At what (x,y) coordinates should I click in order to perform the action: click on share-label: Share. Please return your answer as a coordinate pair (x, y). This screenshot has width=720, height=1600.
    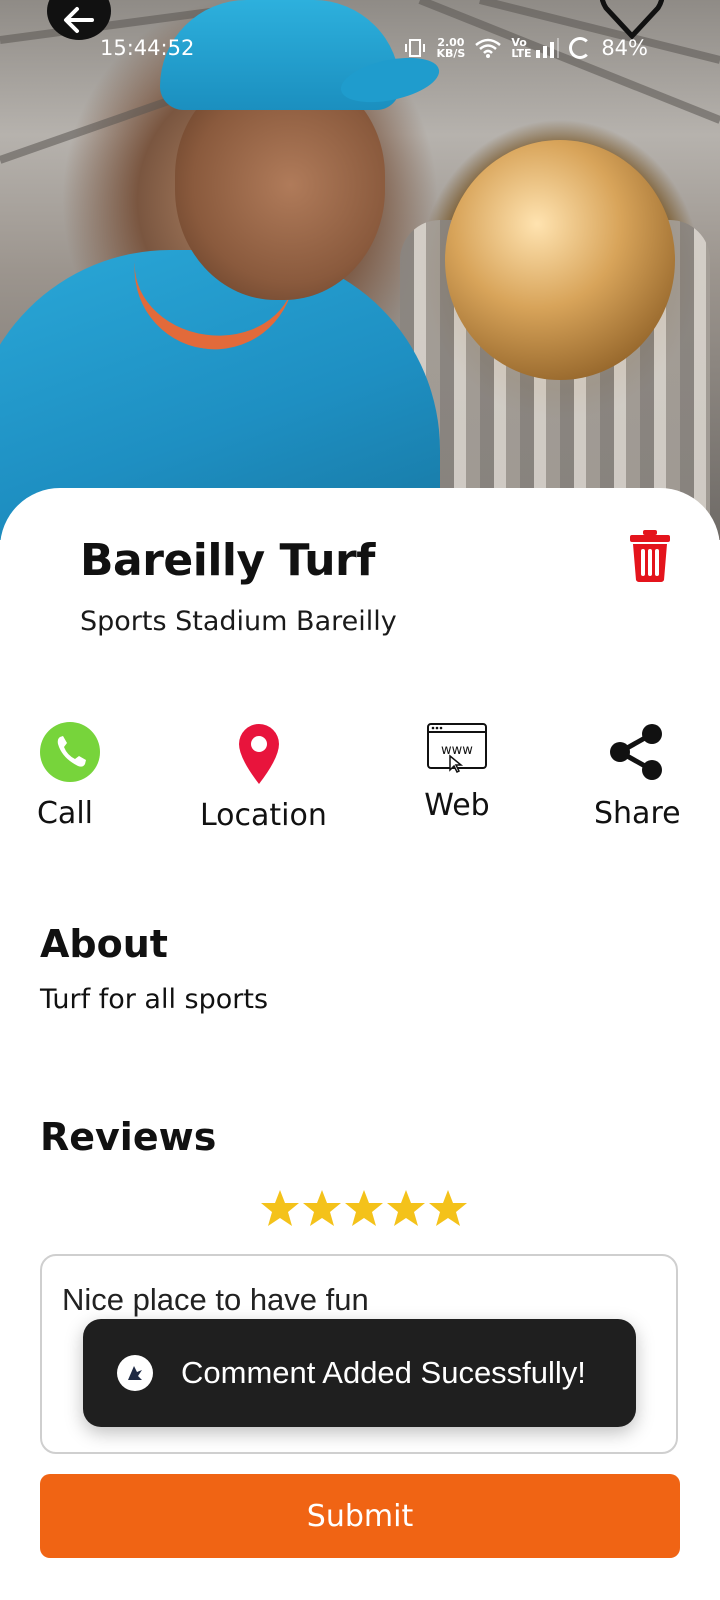
    Looking at the image, I should click on (637, 813).